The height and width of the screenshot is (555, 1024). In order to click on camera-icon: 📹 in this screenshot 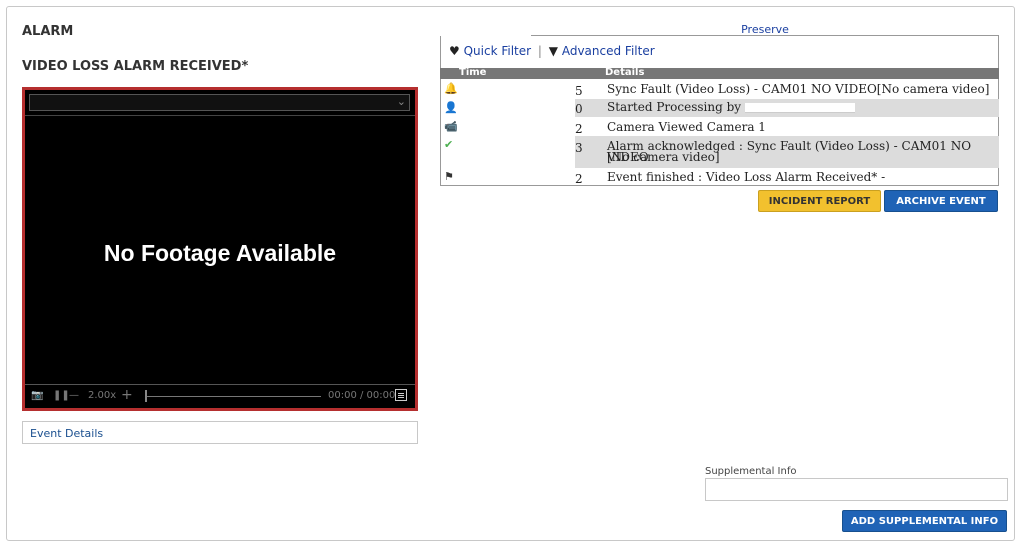, I will do `click(451, 126)`.